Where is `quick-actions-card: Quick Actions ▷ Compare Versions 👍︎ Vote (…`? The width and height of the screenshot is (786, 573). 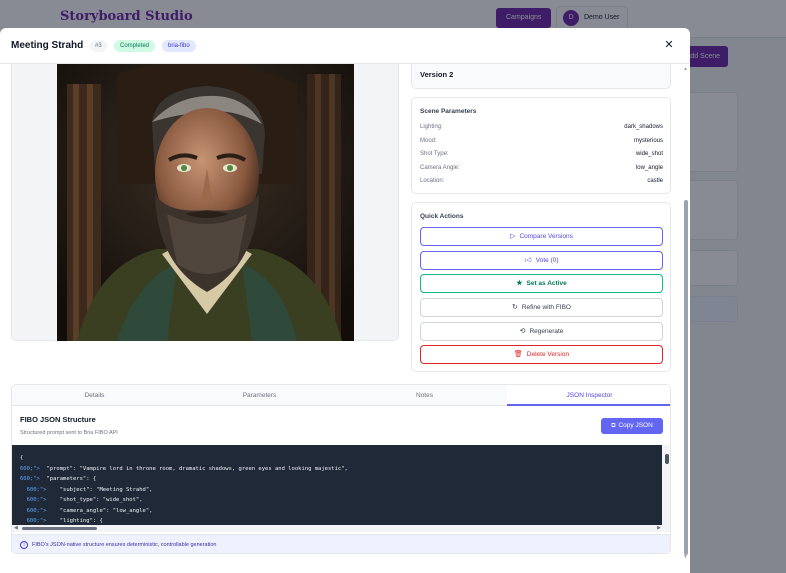
quick-actions-card: Quick Actions ▷ Compare Versions 👍︎ Vote (… is located at coordinates (541, 287).